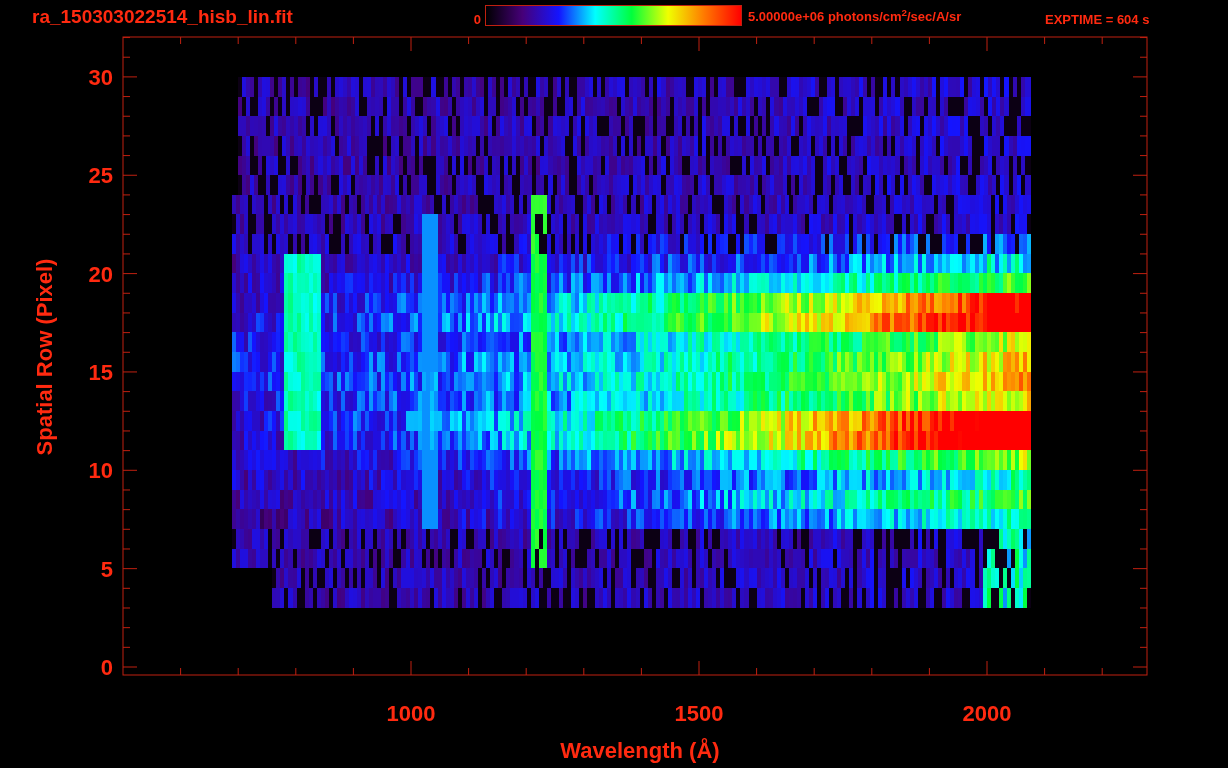 The width and height of the screenshot is (1228, 768). Describe the element at coordinates (1097, 19) in the screenshot. I see `exposure-time: EXPTIME = 604 s` at that location.